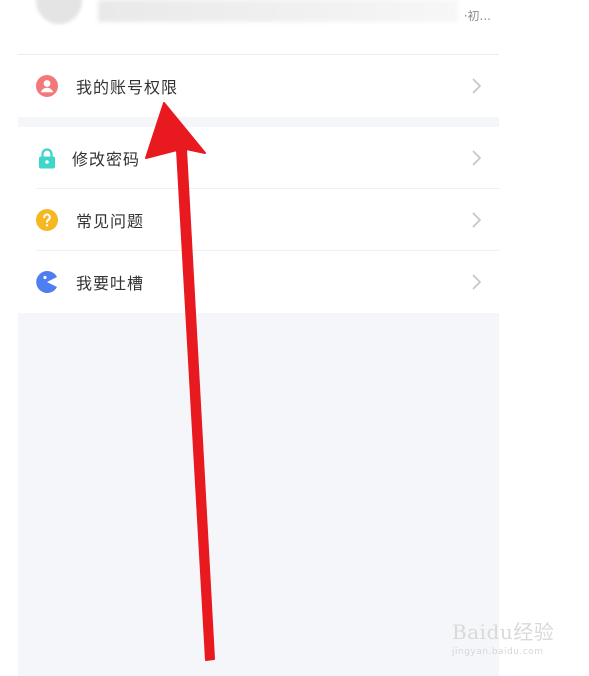  I want to click on watermark-brand: Baidu经验, so click(503, 632).